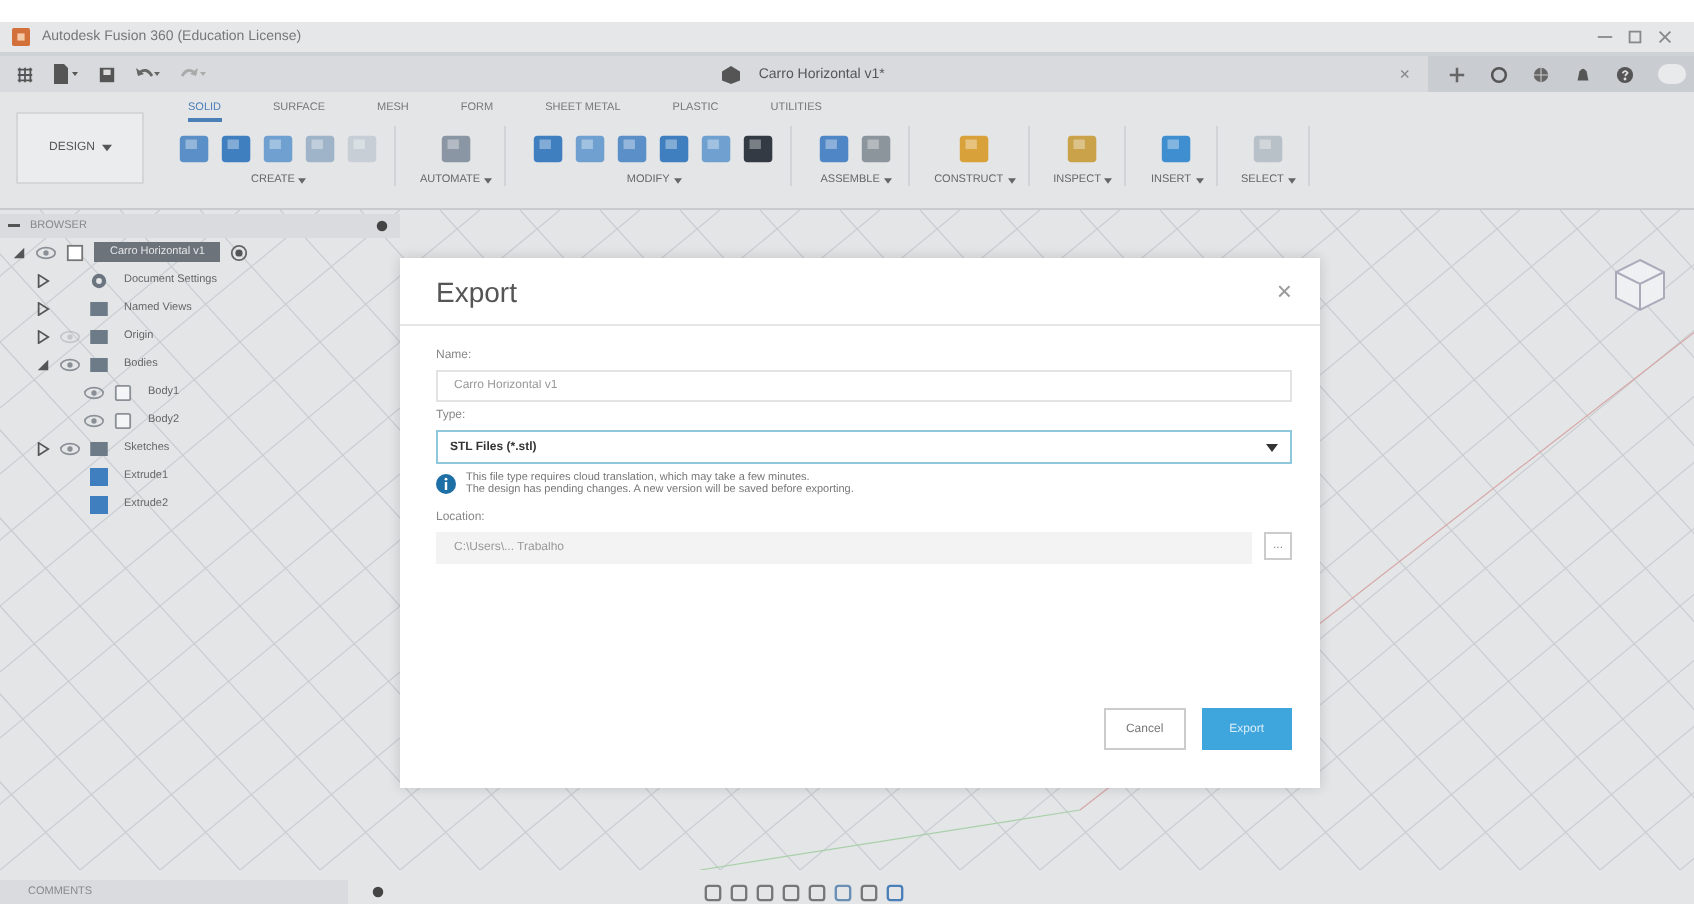  Describe the element at coordinates (107, 74) in the screenshot. I see `save-icon` at that location.